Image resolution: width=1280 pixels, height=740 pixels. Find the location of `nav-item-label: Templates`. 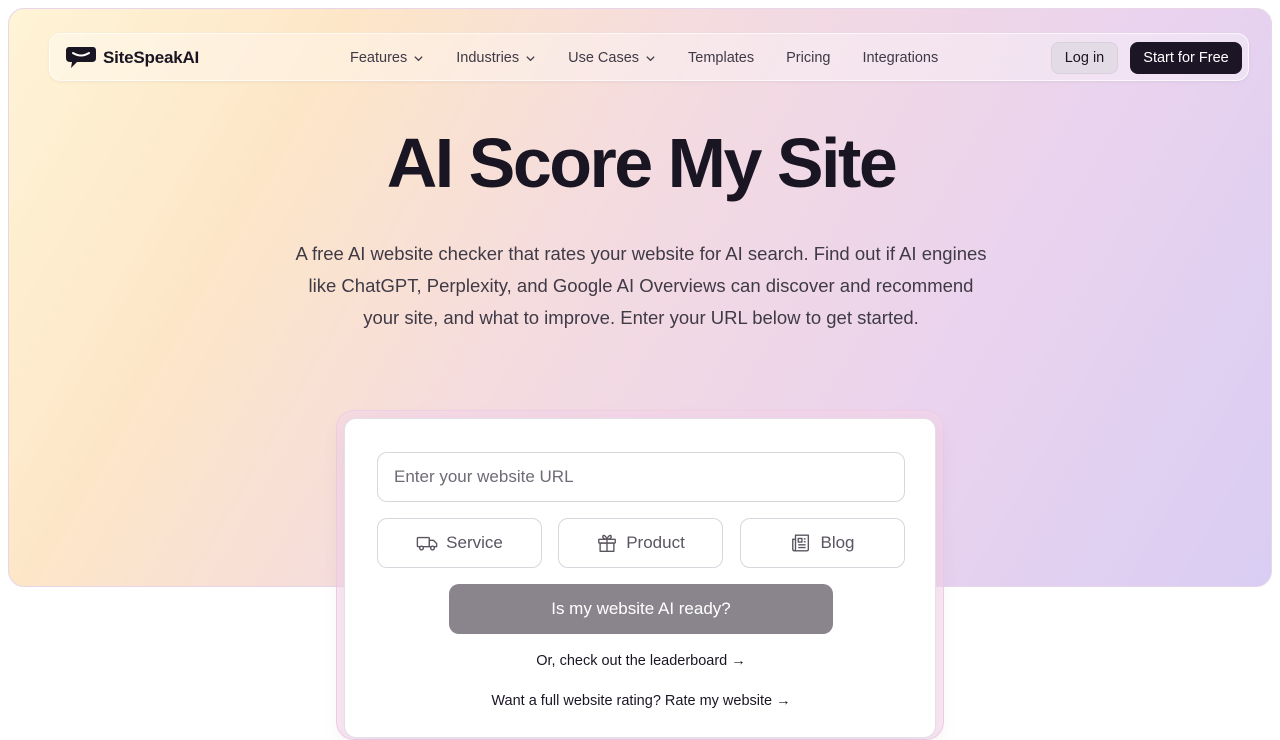

nav-item-label: Templates is located at coordinates (721, 58).